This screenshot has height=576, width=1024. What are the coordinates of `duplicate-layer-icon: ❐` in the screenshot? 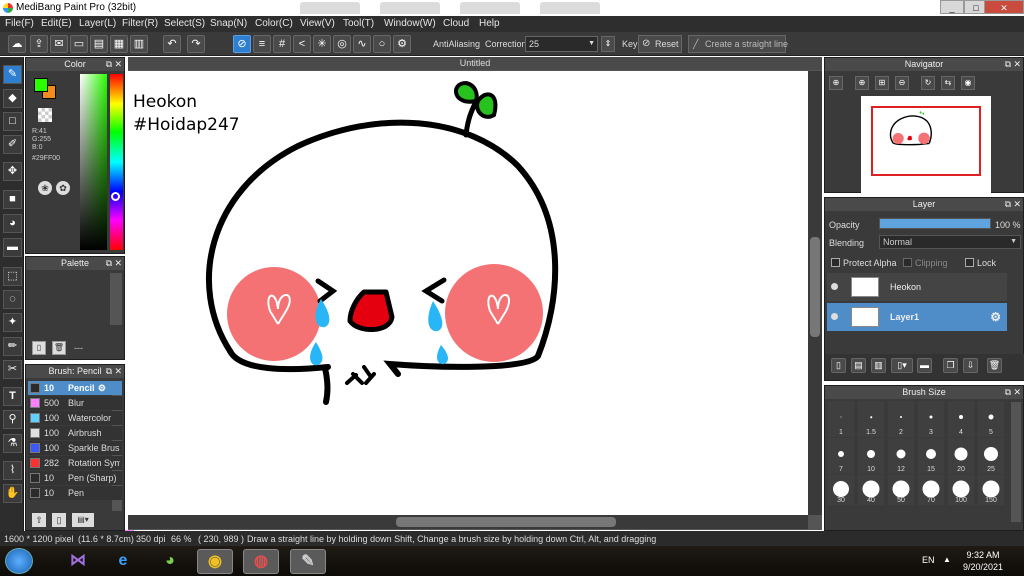 It's located at (950, 365).